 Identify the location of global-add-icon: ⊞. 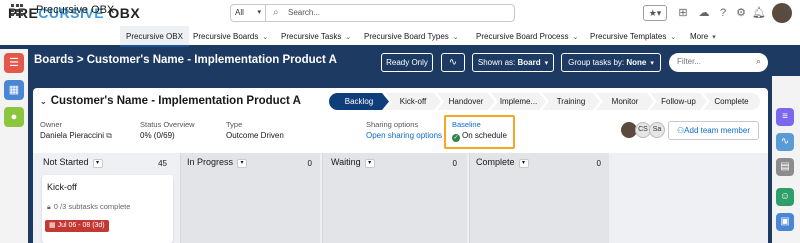
(683, 13).